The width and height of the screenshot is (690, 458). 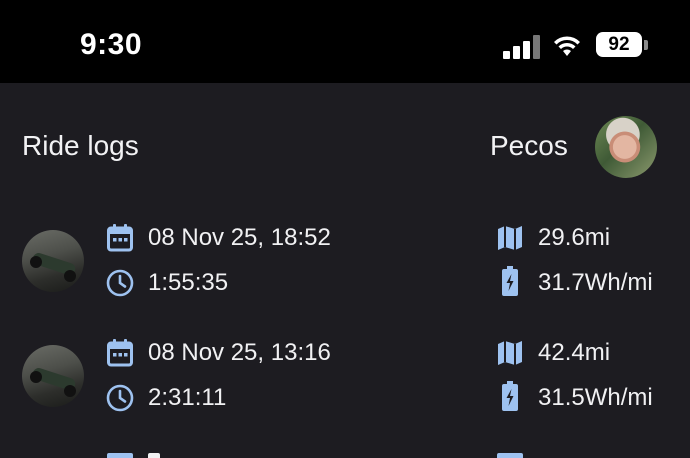 I want to click on ride-duration: 2:31:11, so click(x=187, y=397).